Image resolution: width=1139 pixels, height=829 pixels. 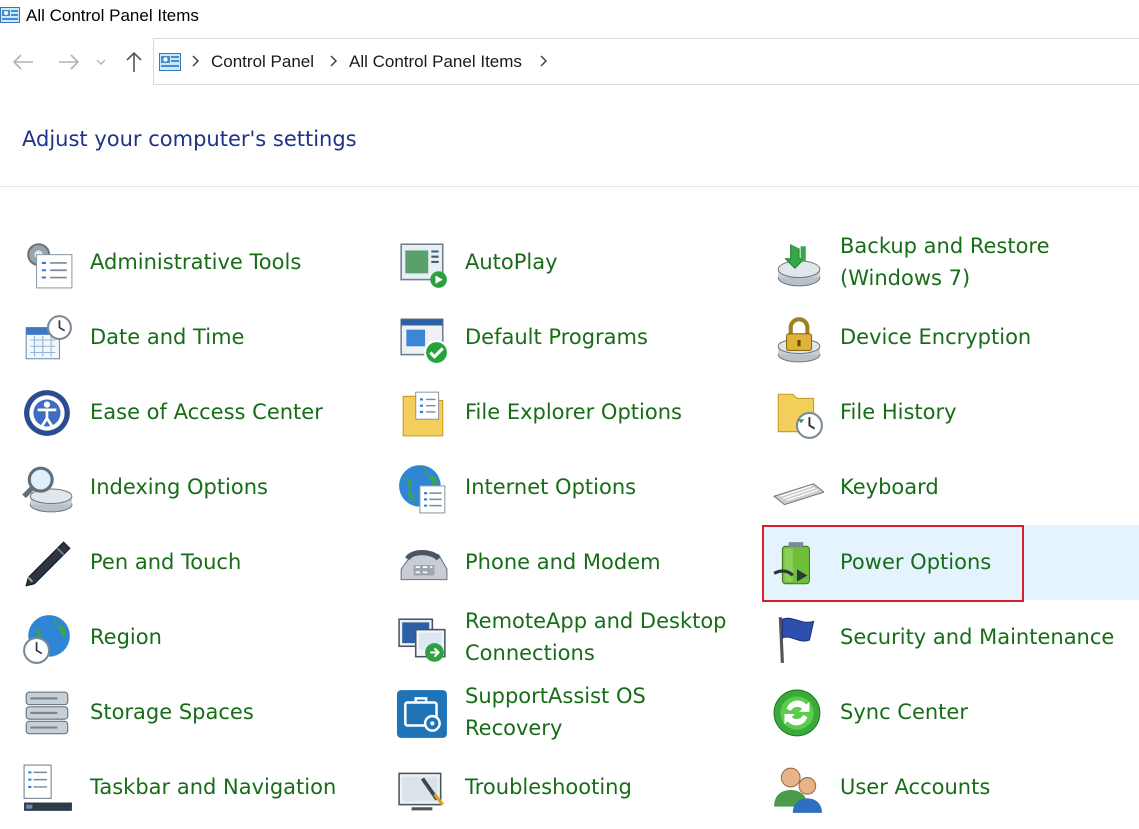 I want to click on up-button, so click(x=134, y=62).